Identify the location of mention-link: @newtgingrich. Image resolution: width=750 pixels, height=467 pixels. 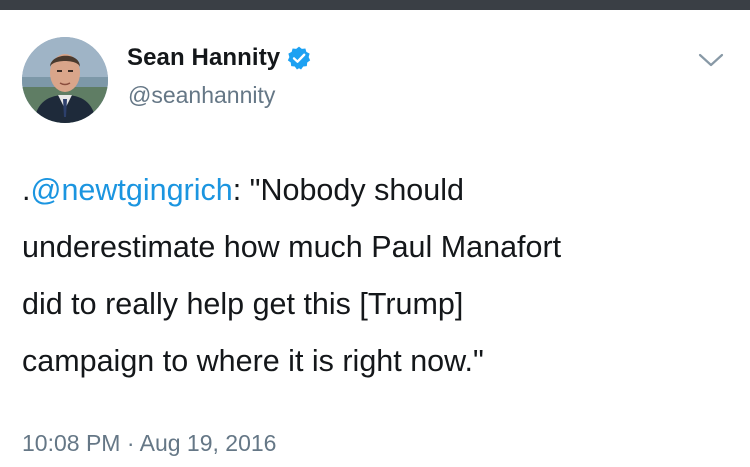
(131, 190).